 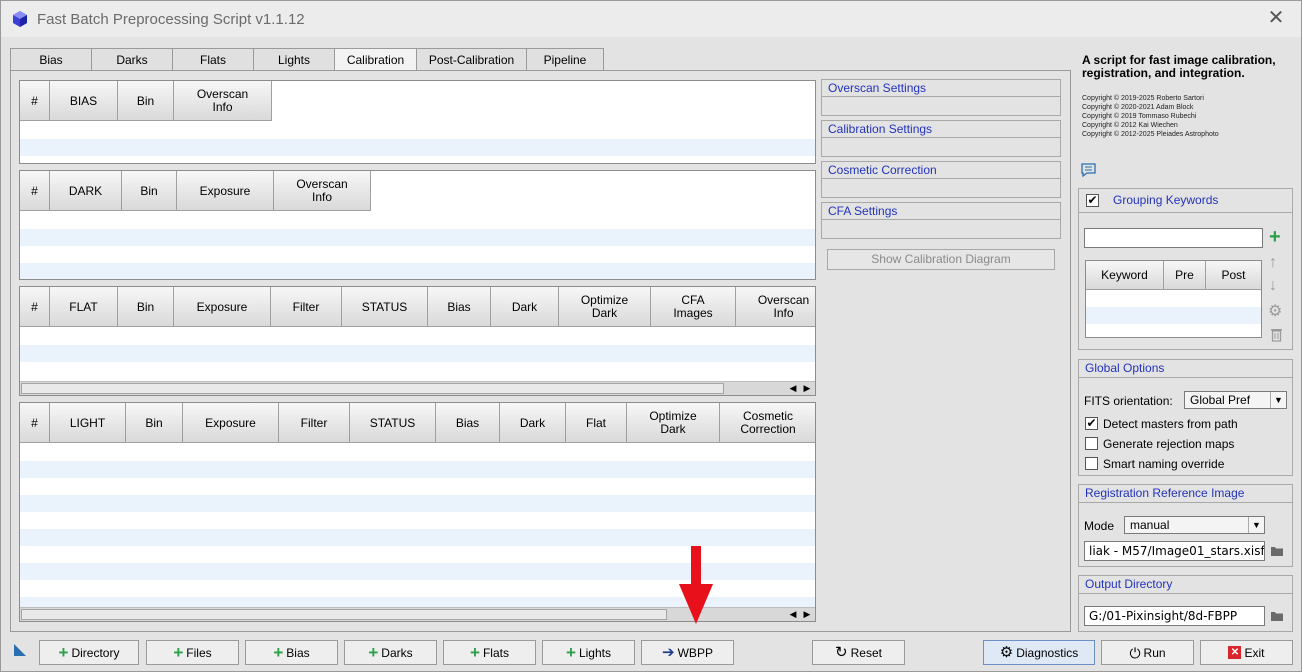 What do you see at coordinates (693, 307) in the screenshot?
I see `column-header: CFA Images` at bounding box center [693, 307].